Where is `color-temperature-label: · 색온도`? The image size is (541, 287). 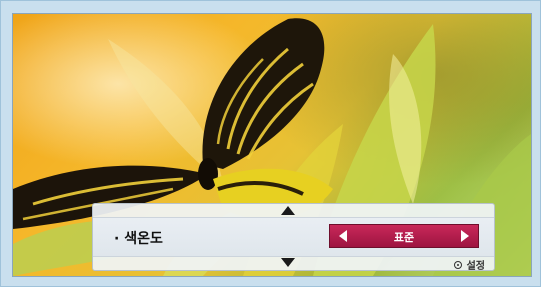 color-temperature-label: · 색온도 is located at coordinates (138, 239).